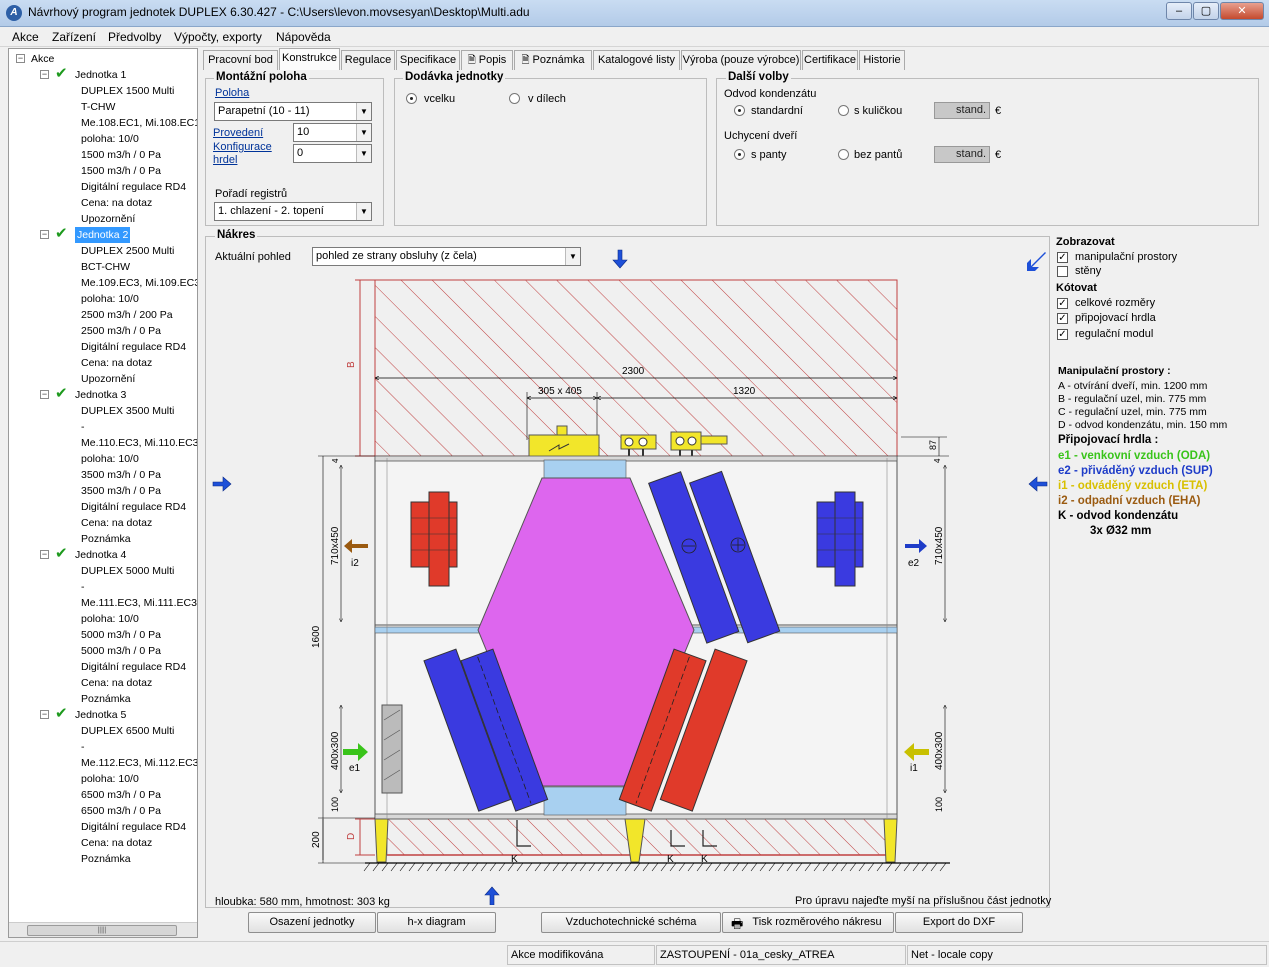 The width and height of the screenshot is (1269, 967). What do you see at coordinates (741, 60) in the screenshot?
I see `tab-7: Výroba (pouze výrobce)` at bounding box center [741, 60].